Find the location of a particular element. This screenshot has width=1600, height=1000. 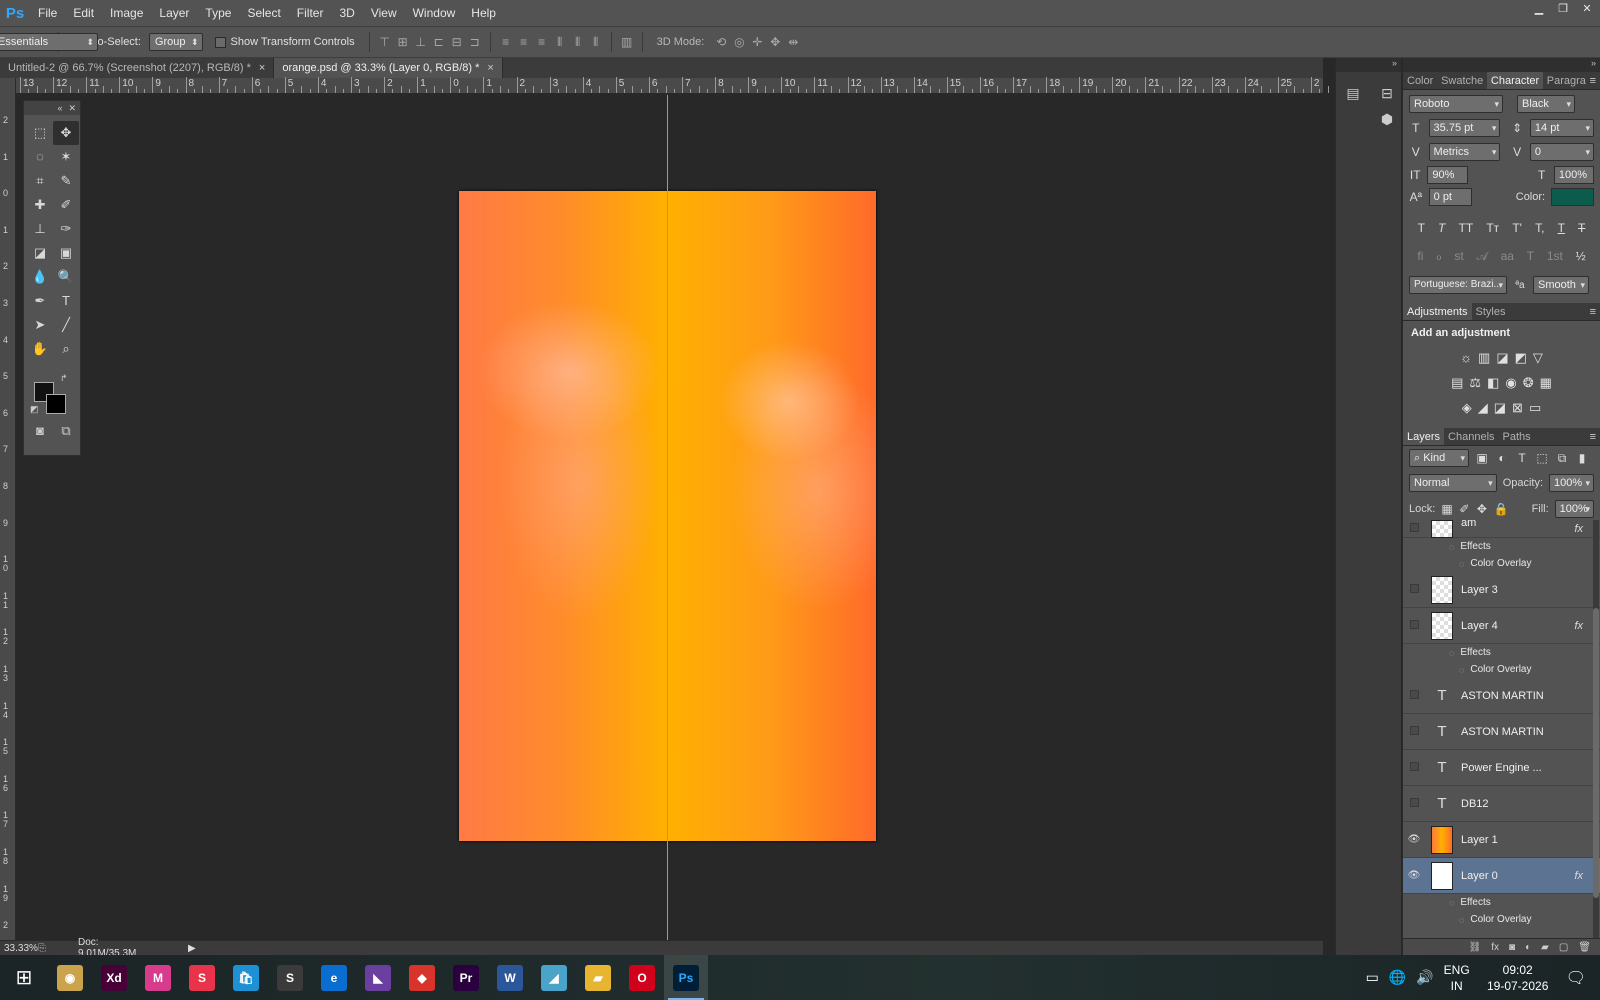

eye-icon: 👁 is located at coordinates (1414, 839).